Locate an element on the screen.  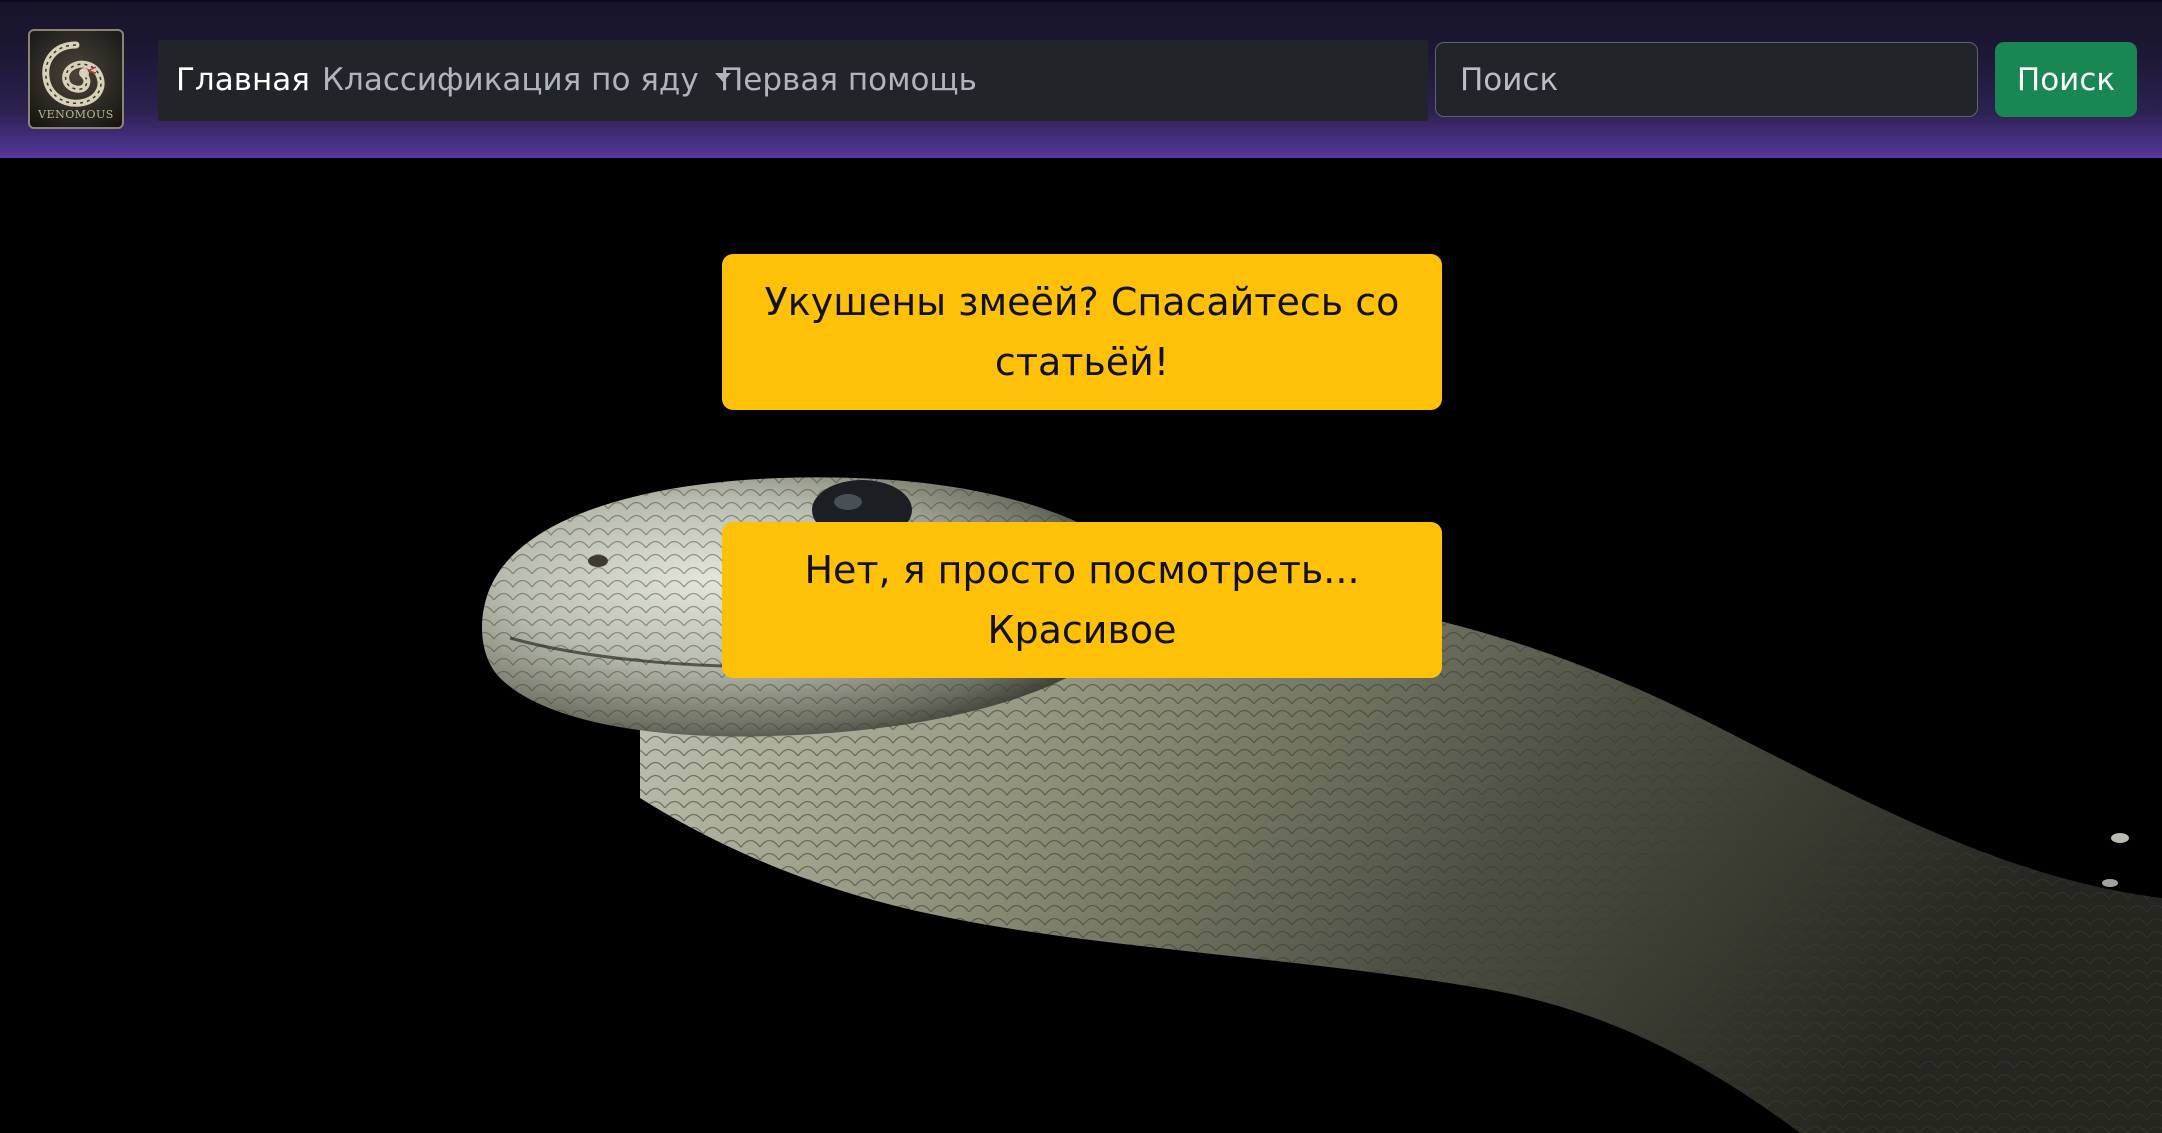
logo-text: VENOMOUS is located at coordinates (76, 114).